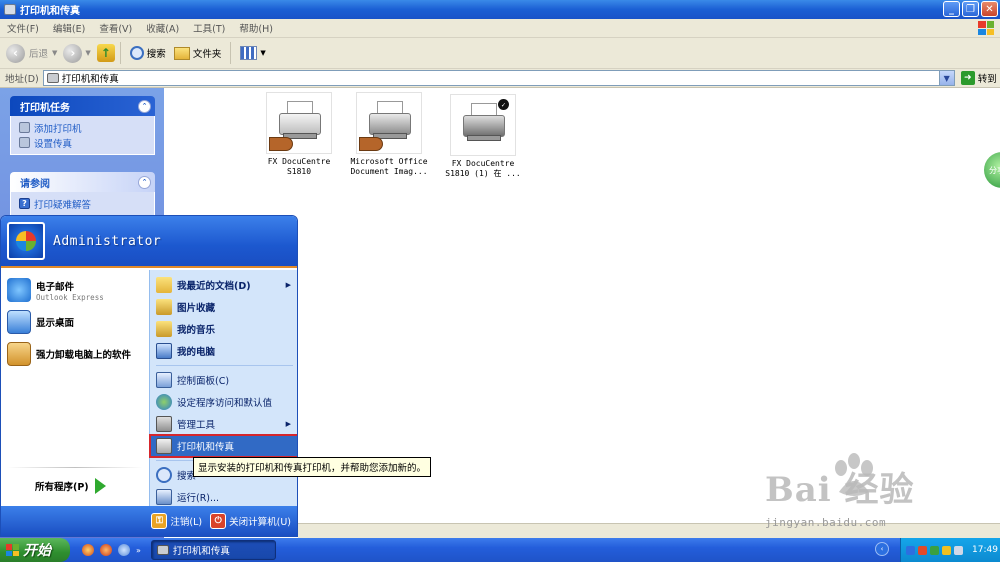 The width and height of the screenshot is (1000, 562). I want to click on up-folder-button: ↑, so click(105, 53).